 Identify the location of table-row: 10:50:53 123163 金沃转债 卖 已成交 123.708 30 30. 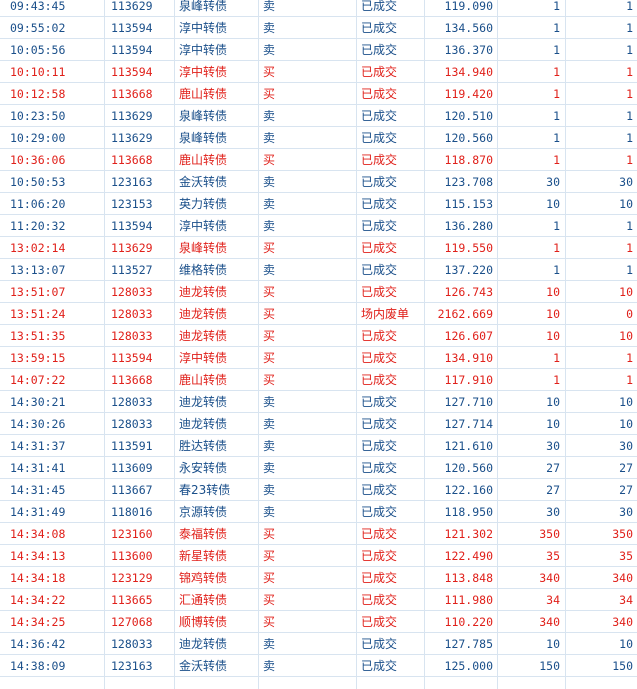
(318, 182).